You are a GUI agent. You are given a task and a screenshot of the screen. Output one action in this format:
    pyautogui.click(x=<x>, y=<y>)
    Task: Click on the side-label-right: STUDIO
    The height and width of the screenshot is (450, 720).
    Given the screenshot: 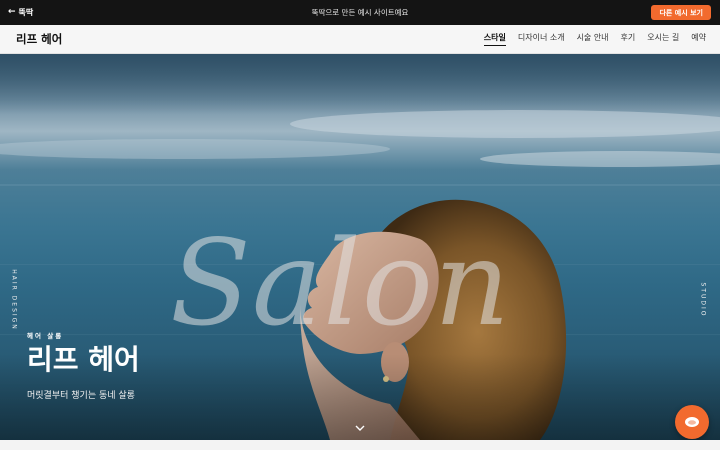 What is the action you would take?
    pyautogui.click(x=703, y=300)
    